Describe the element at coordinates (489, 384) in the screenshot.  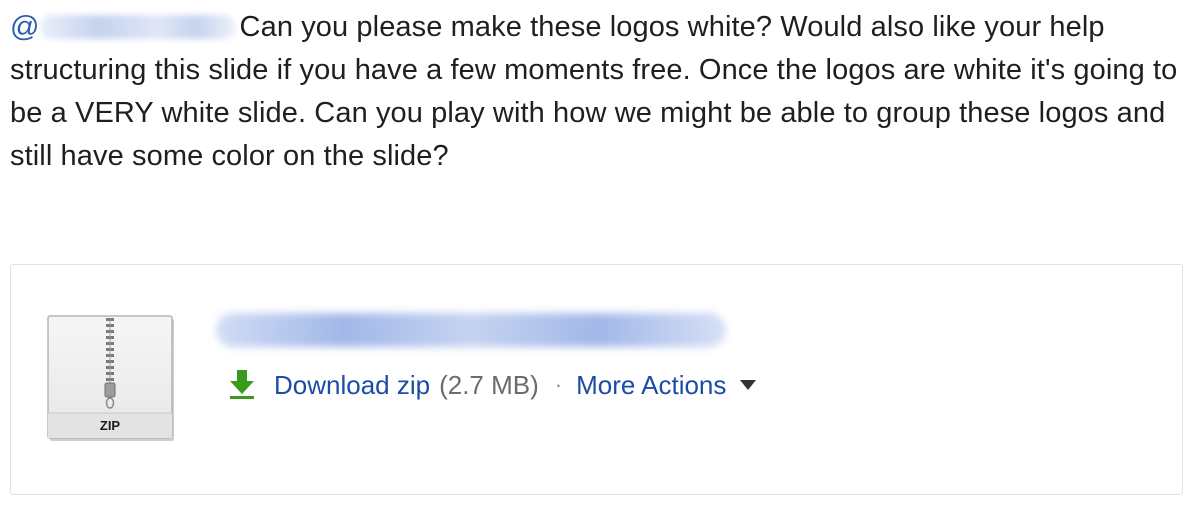
I see `file-size: (2.7 MB)` at that location.